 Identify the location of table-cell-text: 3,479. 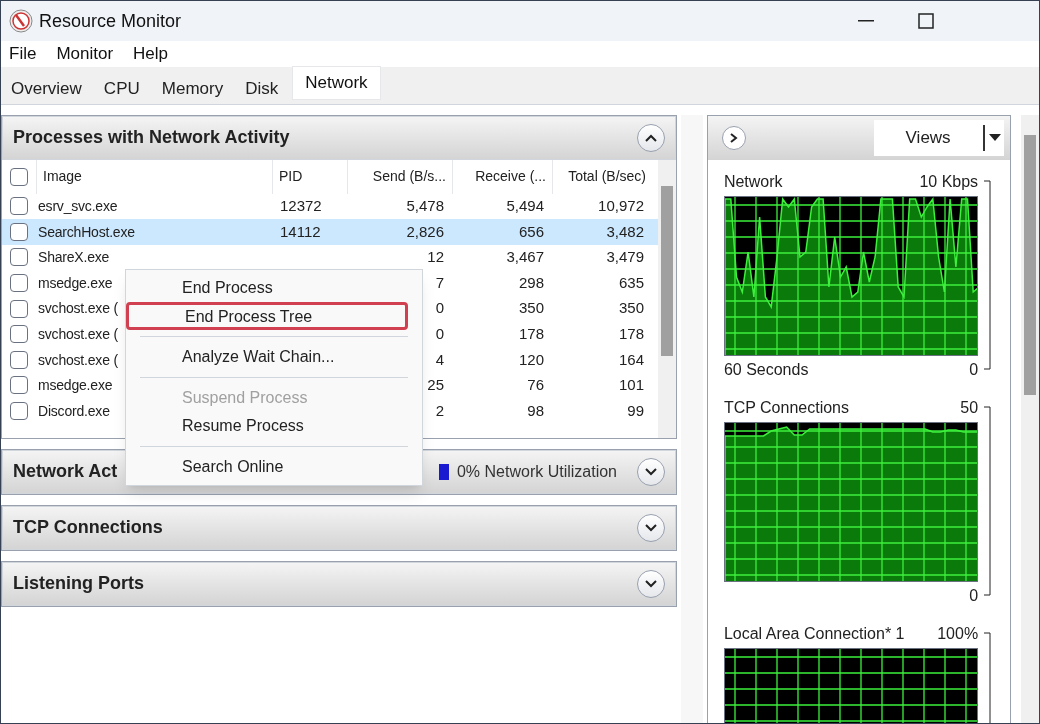
(625, 257).